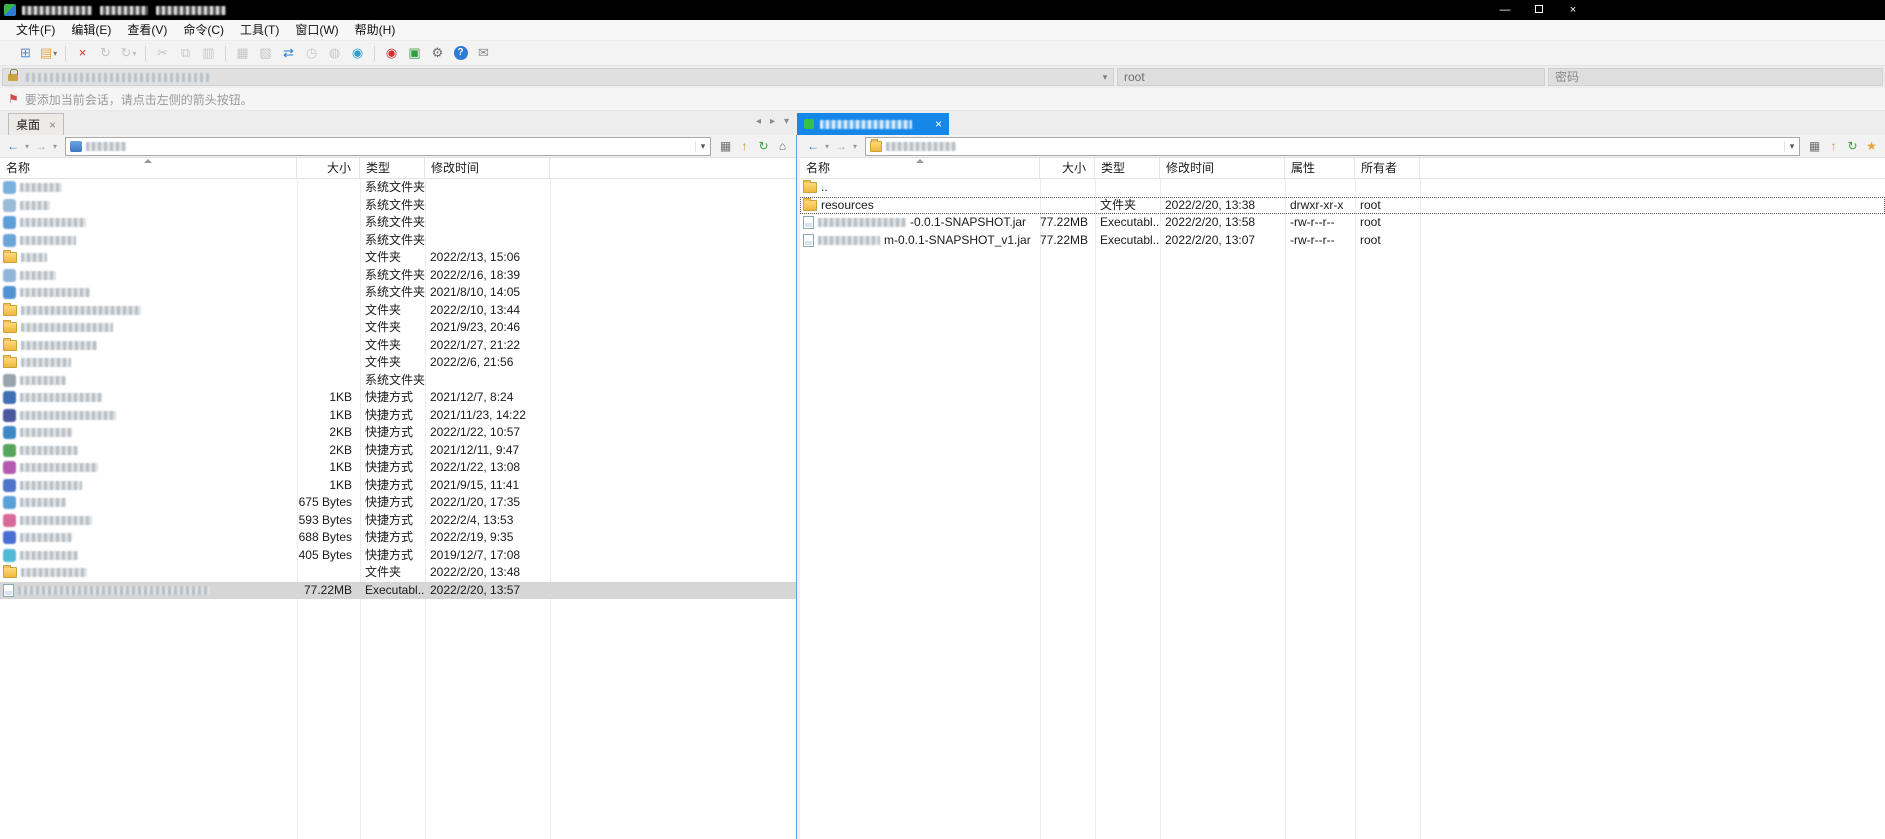 Image resolution: width=1885 pixels, height=839 pixels. What do you see at coordinates (398, 311) in the screenshot?
I see `file-row: 文件夹 2022/2/10, 13:44` at bounding box center [398, 311].